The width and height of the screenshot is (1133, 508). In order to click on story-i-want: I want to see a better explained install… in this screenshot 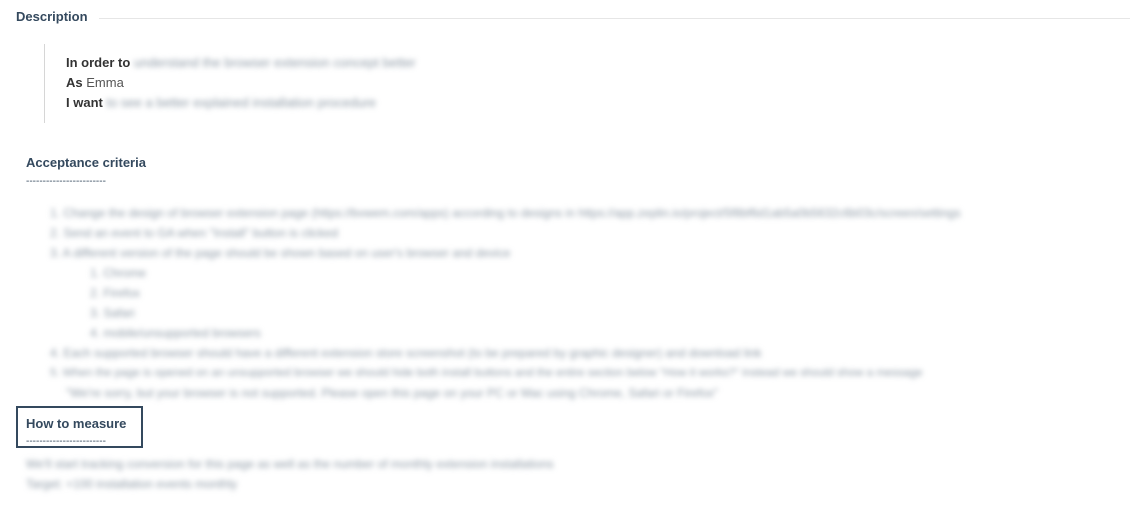, I will do `click(221, 103)`.